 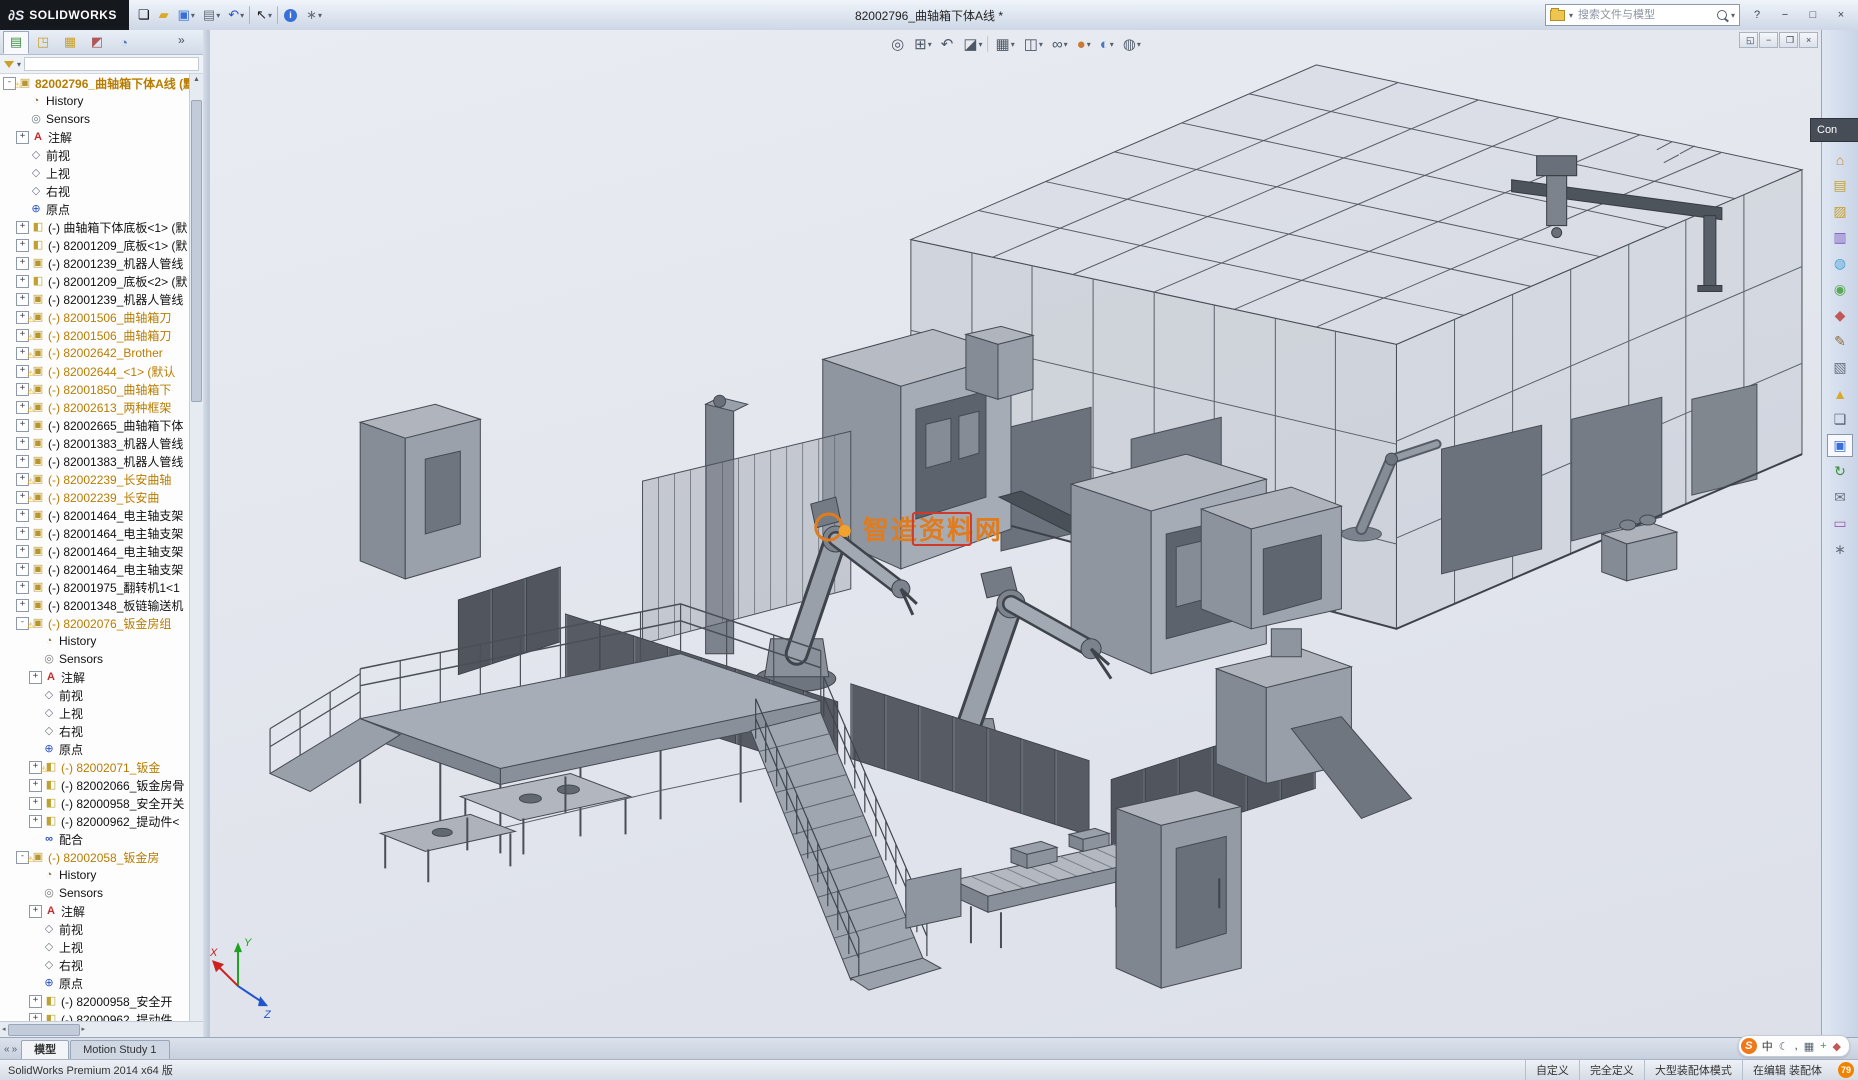 I want to click on tree-item: 配合, so click(x=95, y=839).